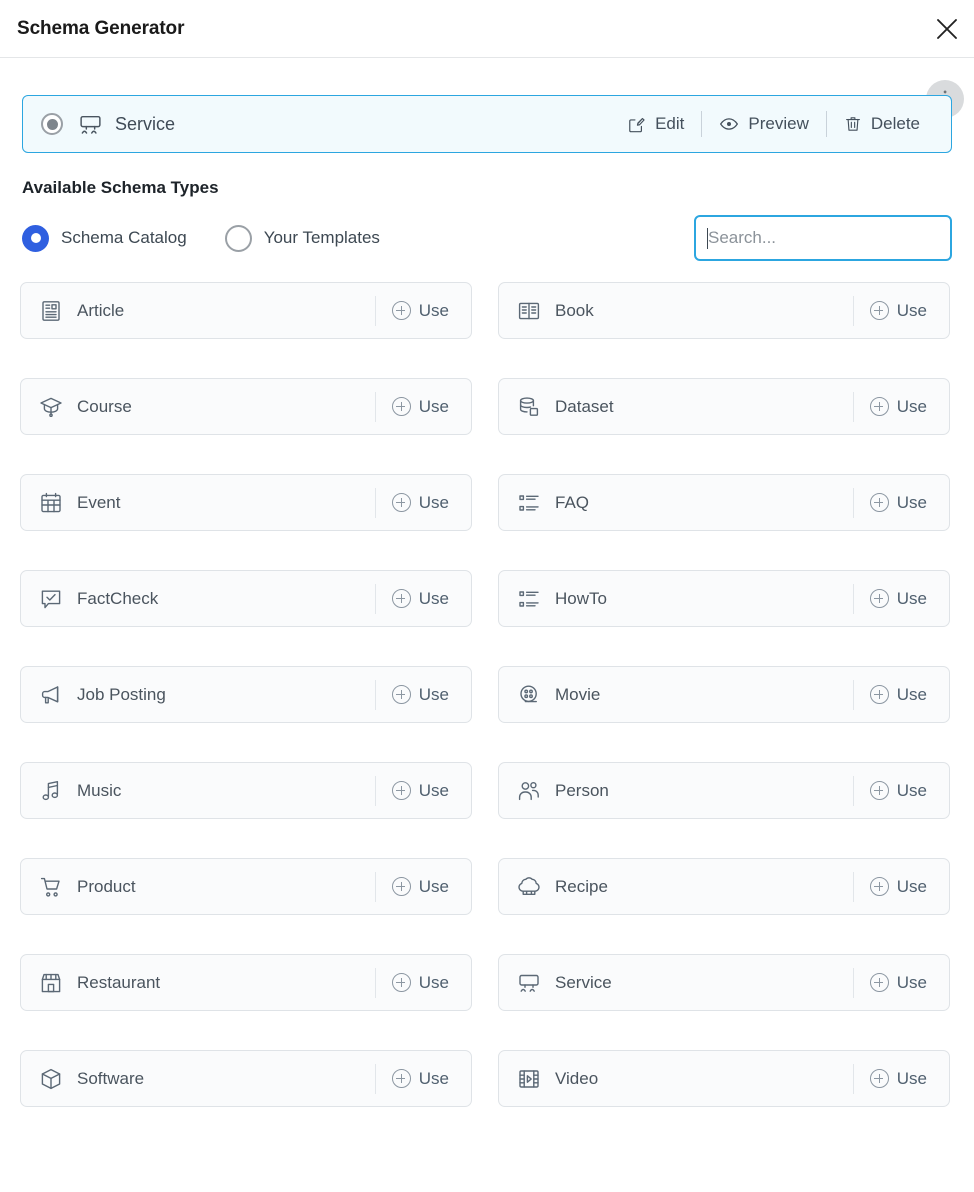  I want to click on selected-schema-card: Service Edit Preview Delete, so click(487, 124).